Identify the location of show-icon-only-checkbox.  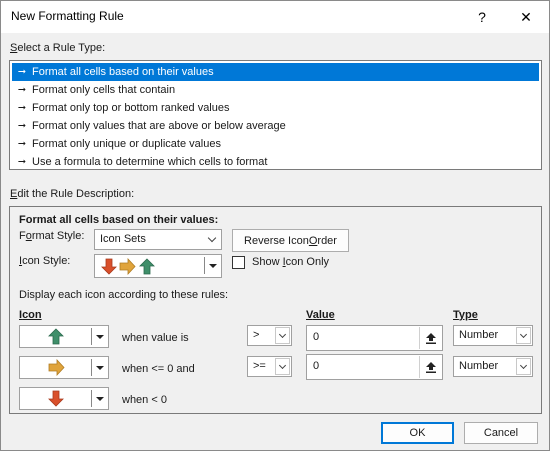
(238, 262).